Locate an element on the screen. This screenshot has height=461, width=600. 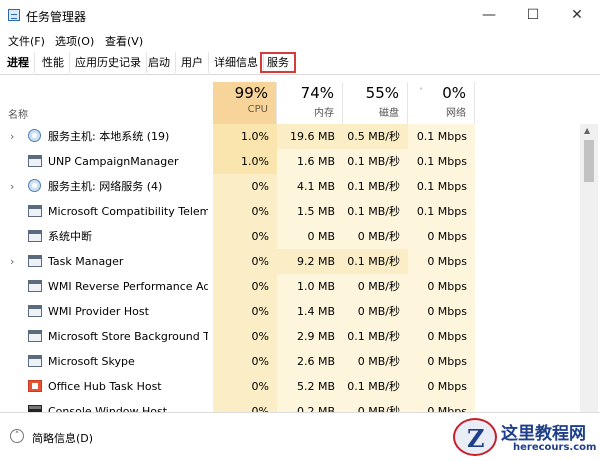
process-name: 服务主机: 本地系统 (19) is located at coordinates (109, 136).